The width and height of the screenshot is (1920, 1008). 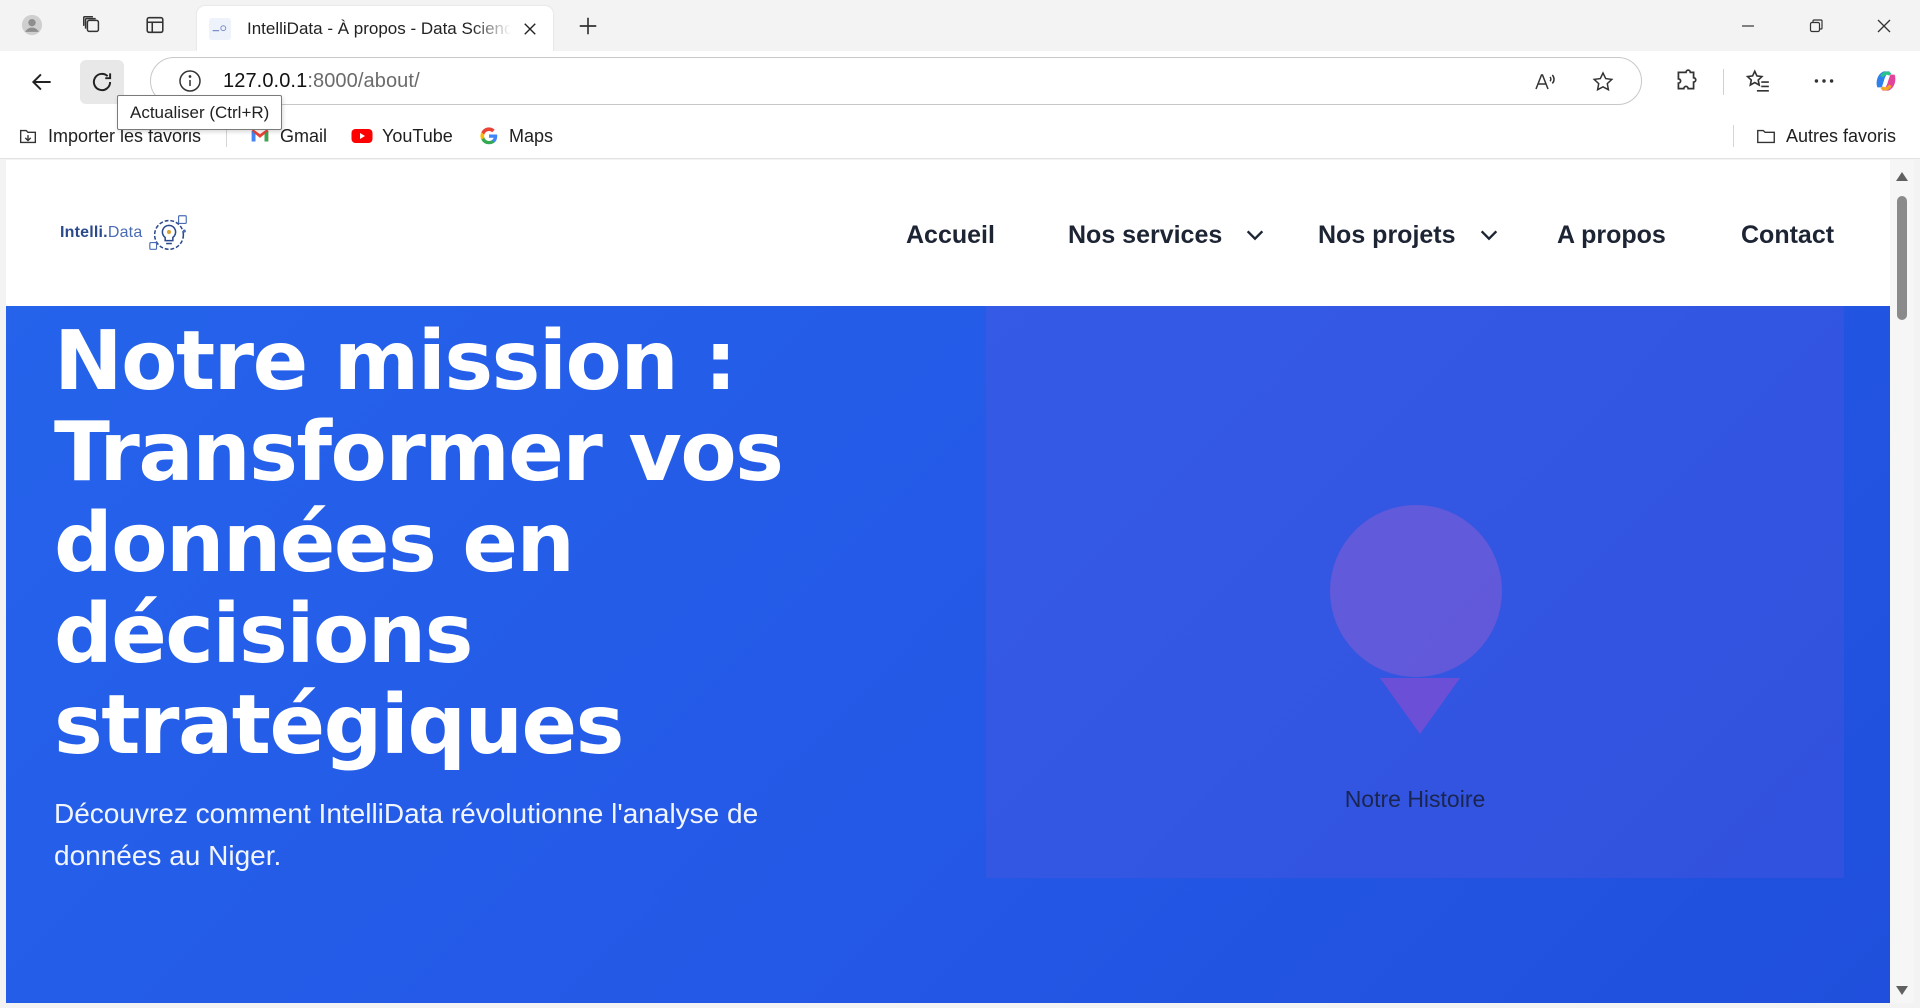 What do you see at coordinates (1415, 799) in the screenshot?
I see `hero-media-caption: Notre Histoire` at bounding box center [1415, 799].